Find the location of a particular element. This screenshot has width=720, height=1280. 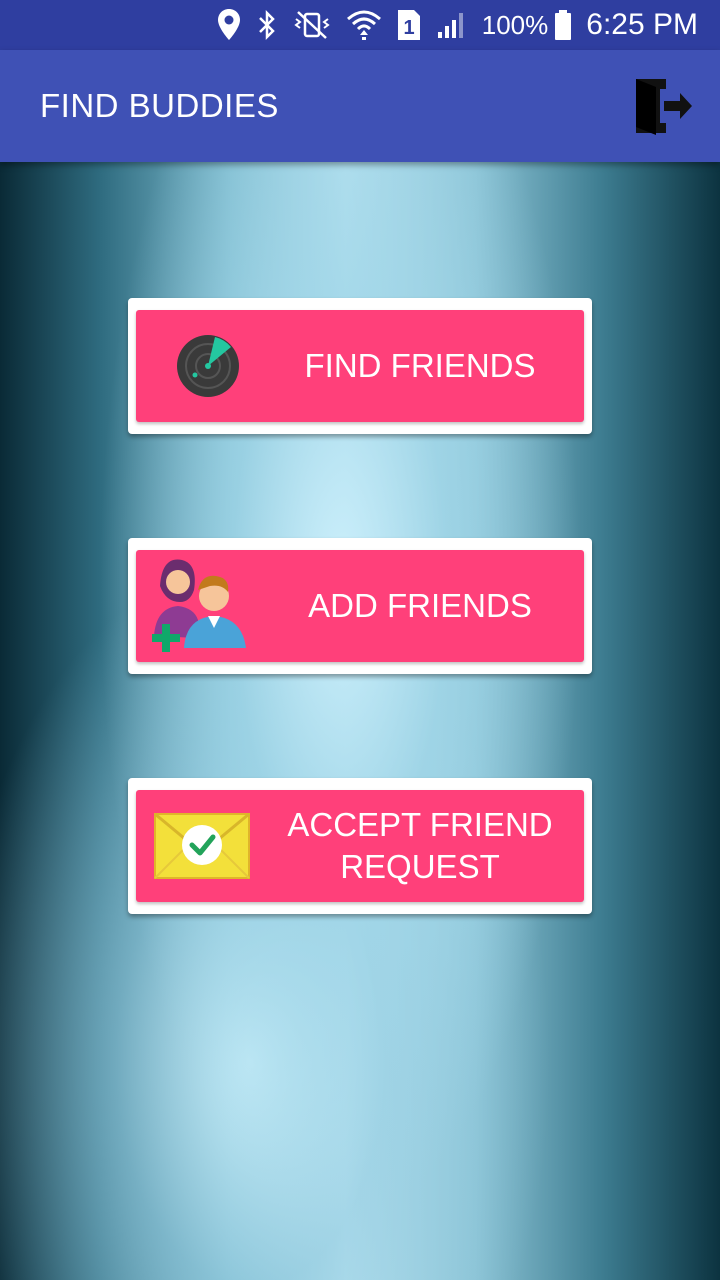

bluetooth-icon is located at coordinates (267, 25).